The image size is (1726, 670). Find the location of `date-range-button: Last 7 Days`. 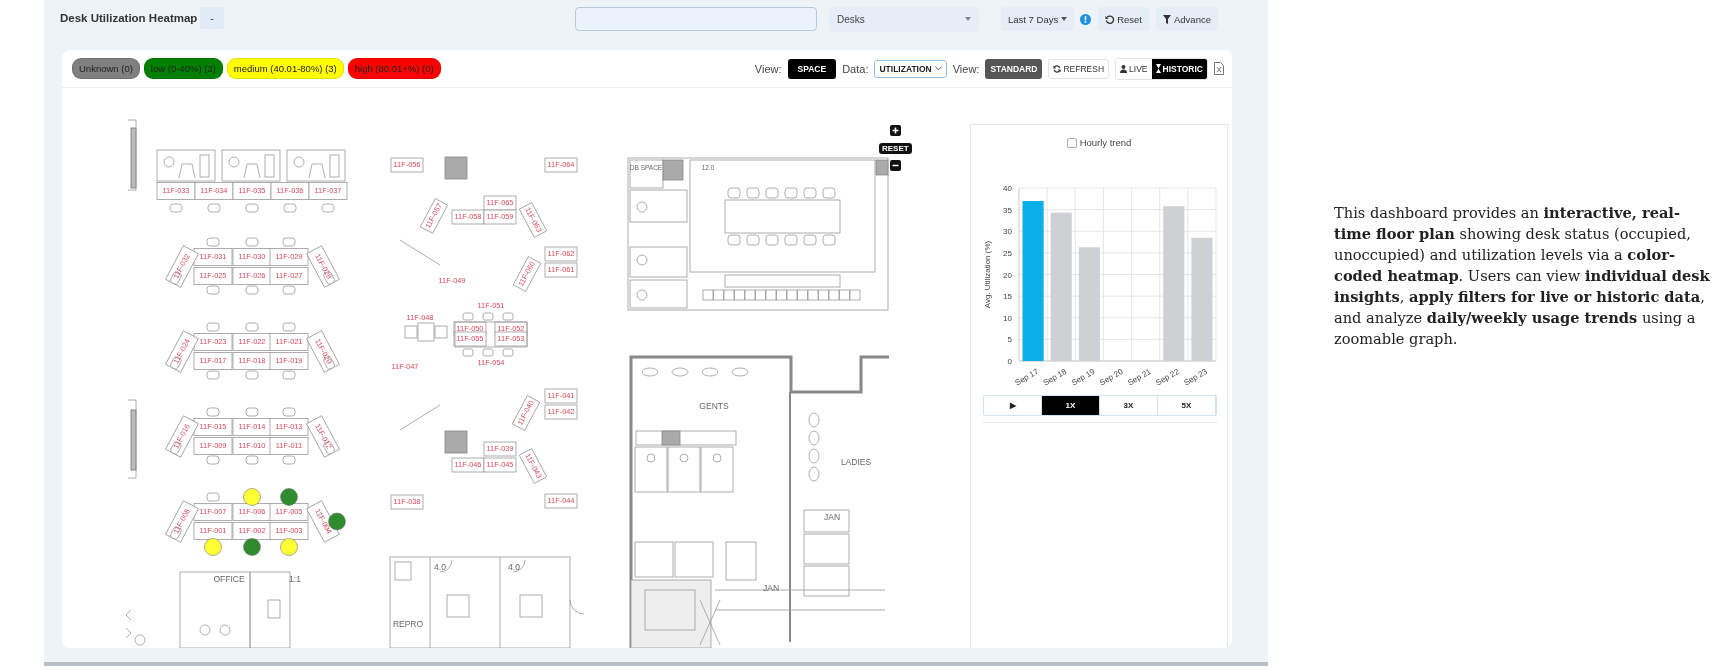

date-range-button: Last 7 Days is located at coordinates (1038, 19).